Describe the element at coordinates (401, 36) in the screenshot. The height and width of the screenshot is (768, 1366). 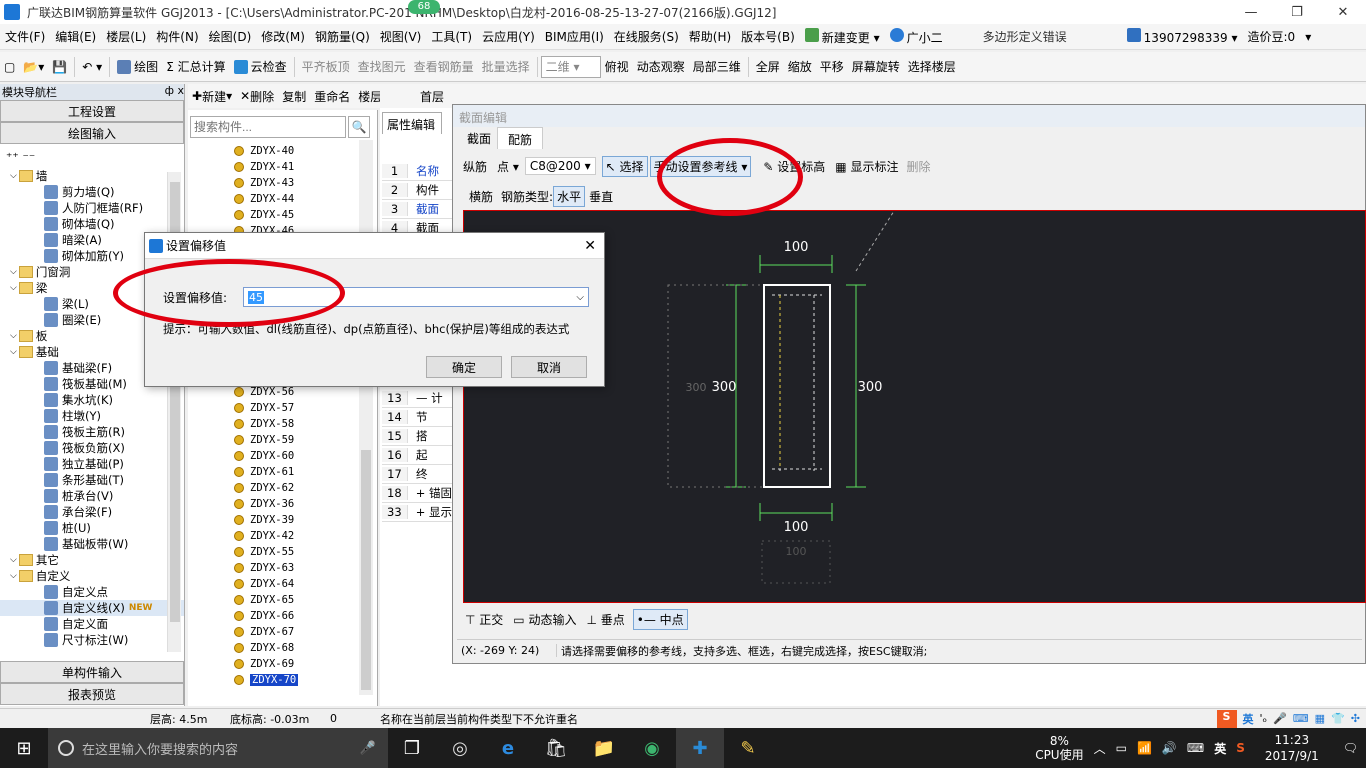
I see `menu-view: 视图(V)` at that location.